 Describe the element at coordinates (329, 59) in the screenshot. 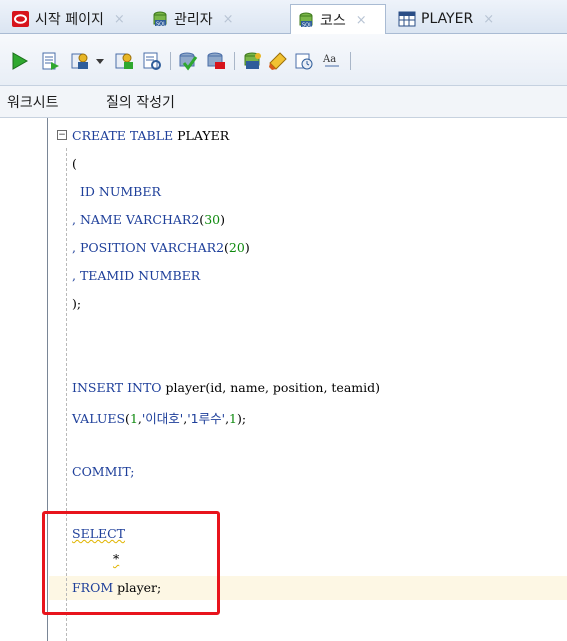

I see `svg-text: Aa` at that location.